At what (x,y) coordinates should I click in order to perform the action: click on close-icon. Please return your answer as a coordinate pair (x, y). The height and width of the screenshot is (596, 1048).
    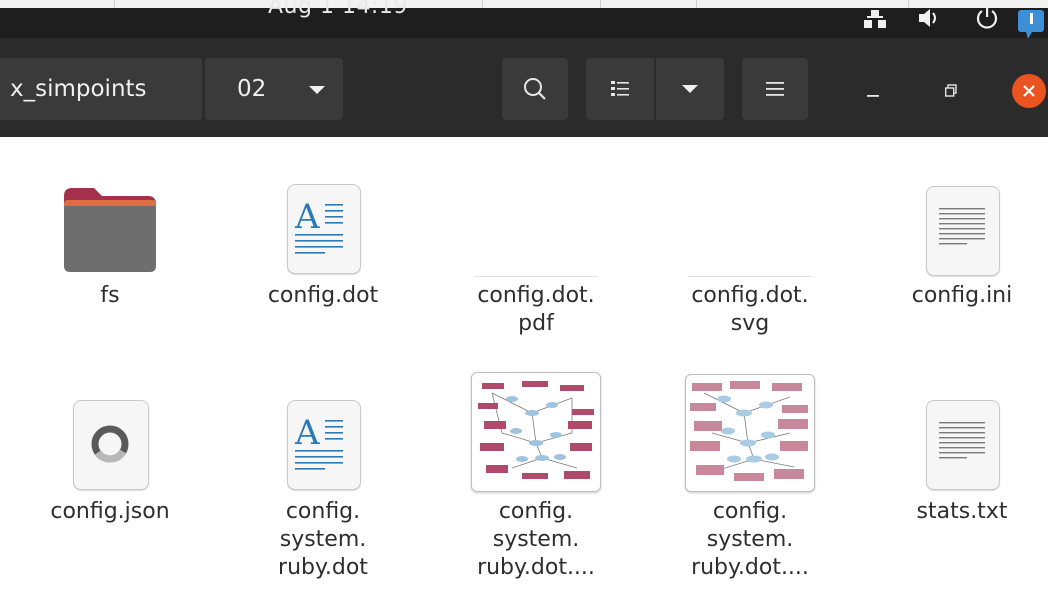
    Looking at the image, I should click on (1029, 91).